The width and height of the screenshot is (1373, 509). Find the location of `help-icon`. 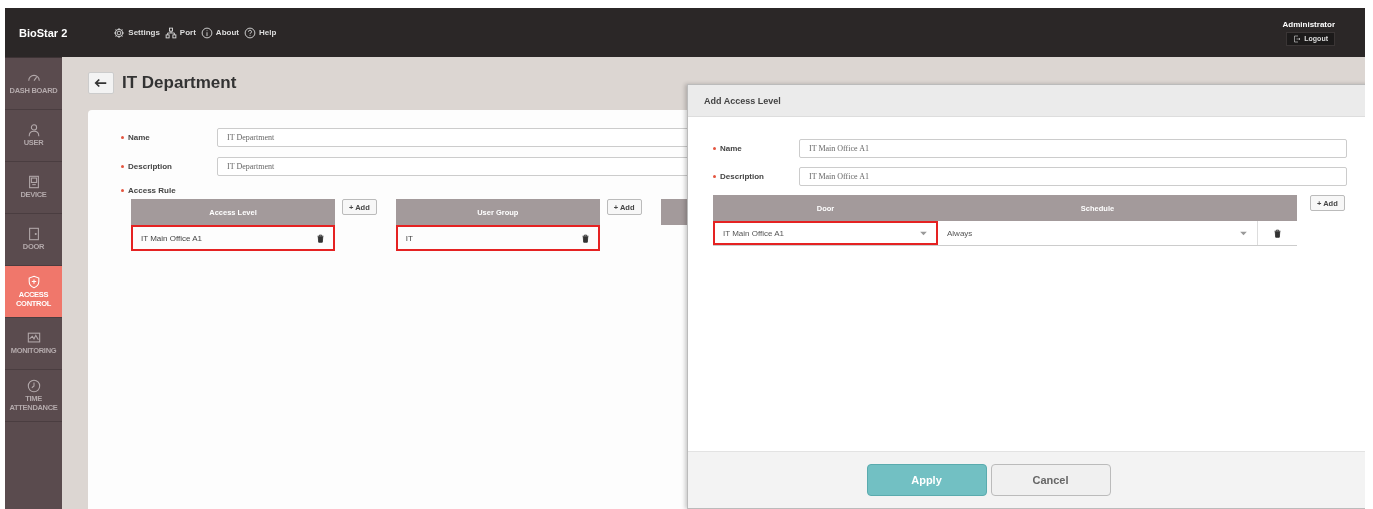

help-icon is located at coordinates (249, 32).